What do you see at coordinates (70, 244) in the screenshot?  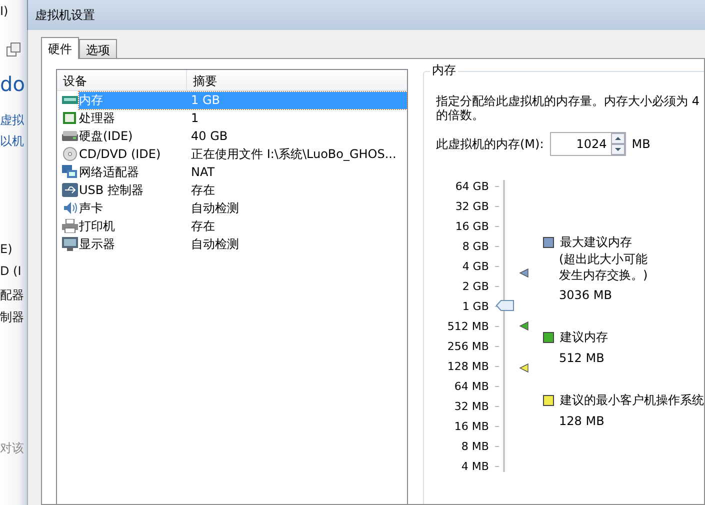 I see `display-icon` at bounding box center [70, 244].